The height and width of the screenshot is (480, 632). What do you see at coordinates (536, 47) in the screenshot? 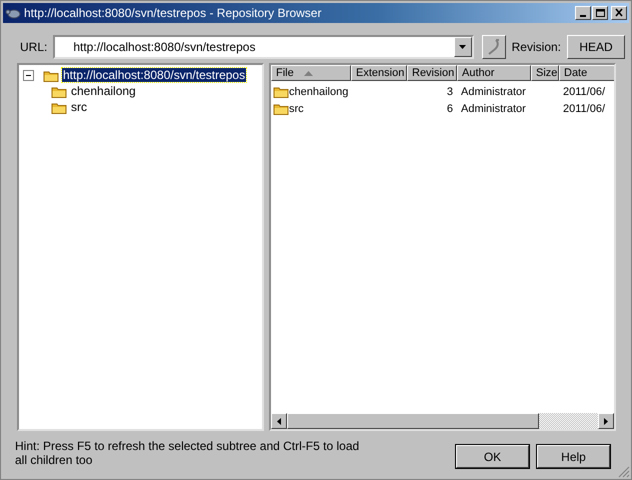
I see `revision-label: Revision:` at bounding box center [536, 47].